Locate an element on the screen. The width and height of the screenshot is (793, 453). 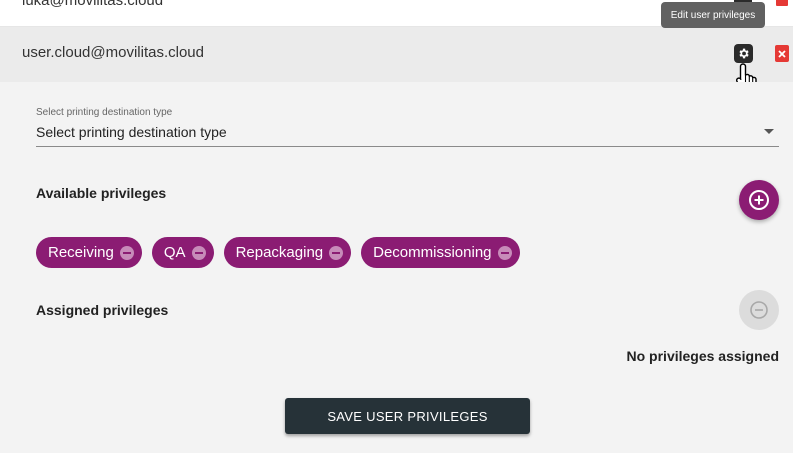
chip-label: Receiving is located at coordinates (81, 252).